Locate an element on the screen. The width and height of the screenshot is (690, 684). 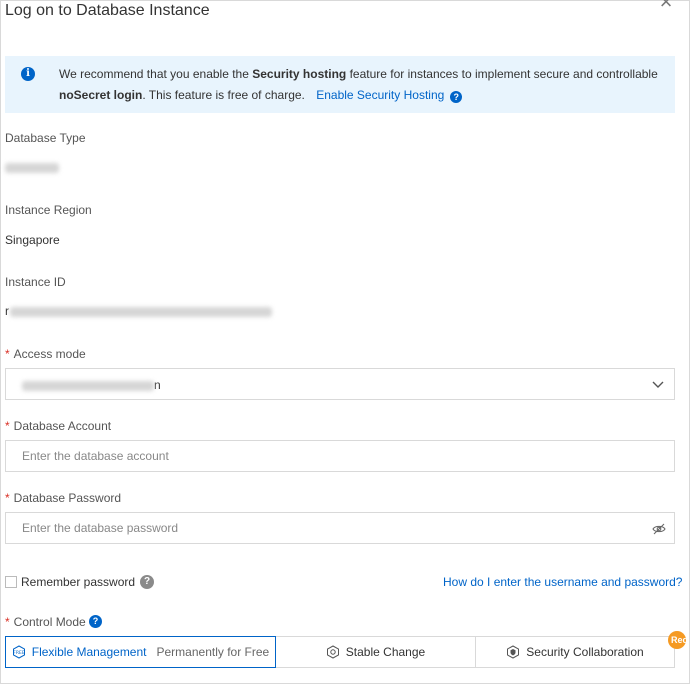
database-password-input is located at coordinates (306, 528).